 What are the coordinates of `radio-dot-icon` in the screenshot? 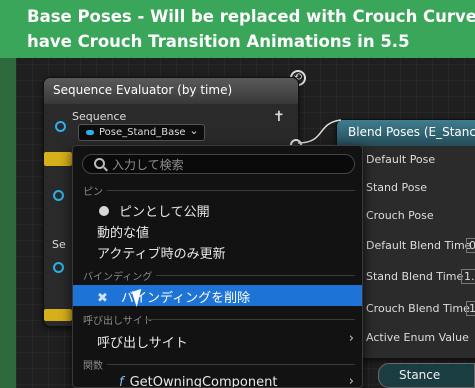 It's located at (104, 211).